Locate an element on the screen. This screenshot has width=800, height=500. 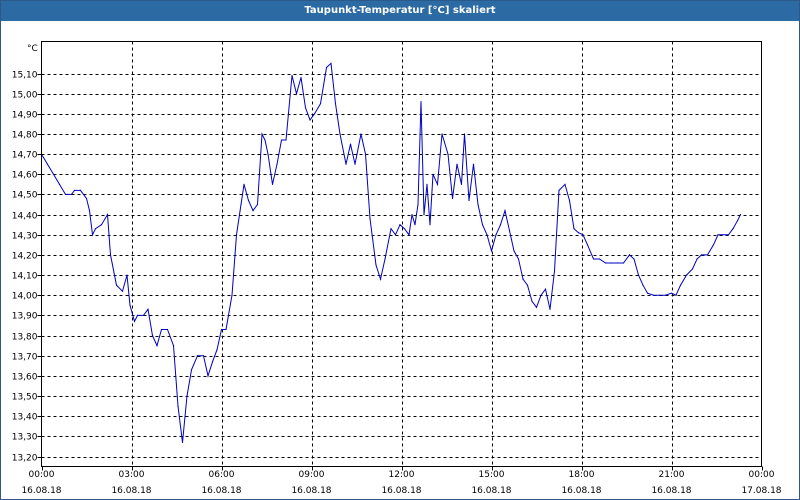
y-tick-label: 15,00 is located at coordinates (25, 96).